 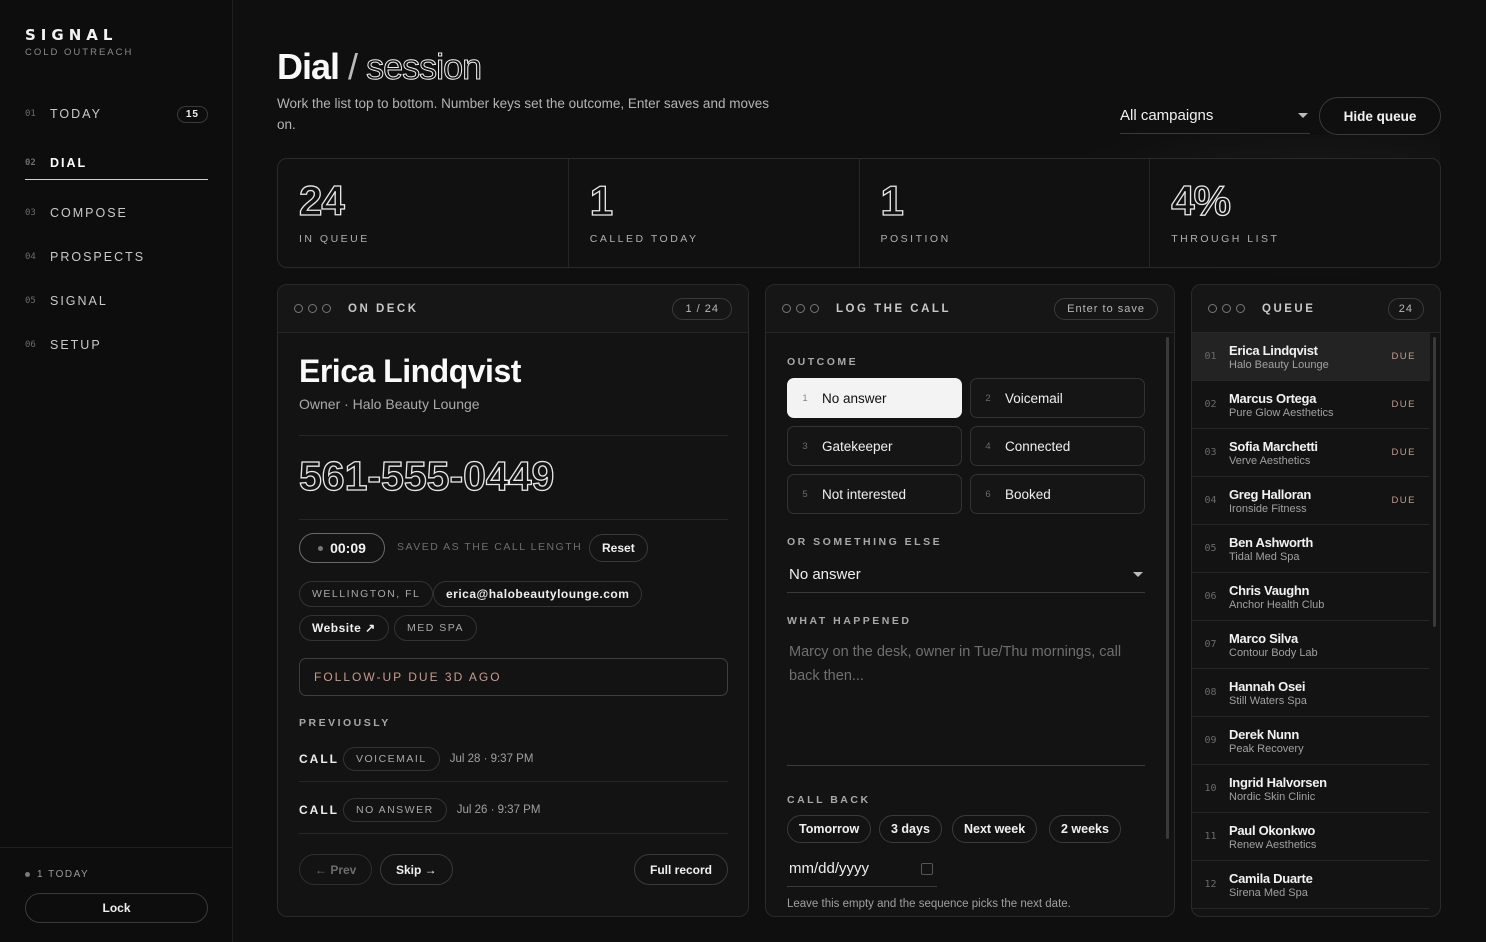 I want to click on callback-2-weeks-button: 2 weeks, so click(x=1085, y=829).